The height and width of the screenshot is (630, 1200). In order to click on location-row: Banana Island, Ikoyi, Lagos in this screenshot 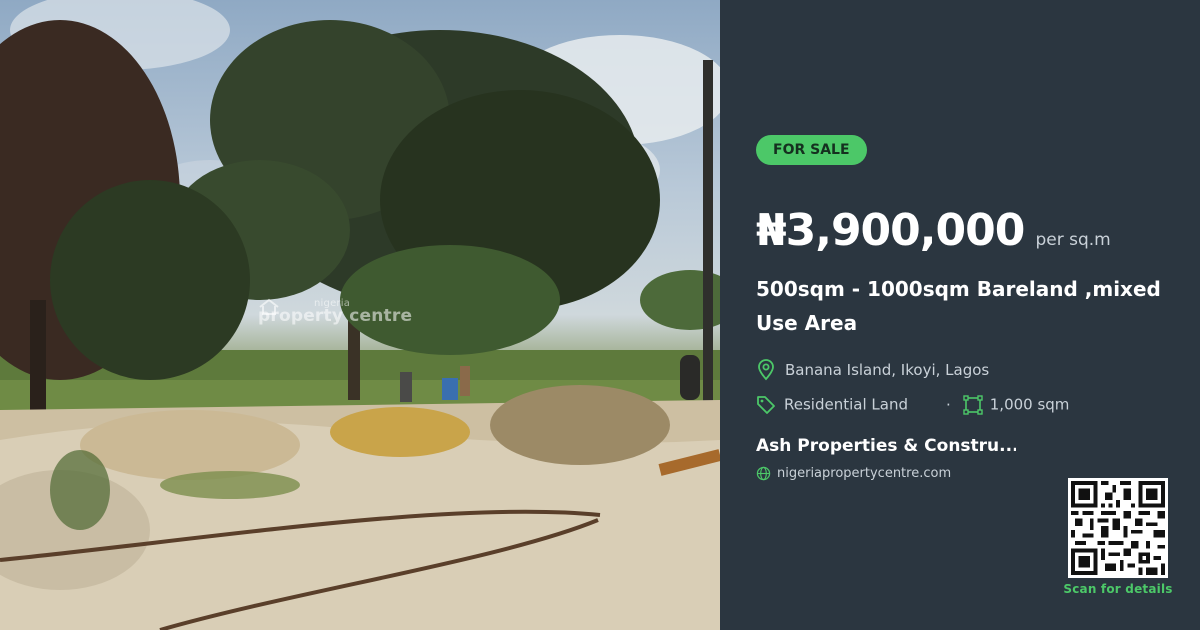, I will do `click(872, 370)`.